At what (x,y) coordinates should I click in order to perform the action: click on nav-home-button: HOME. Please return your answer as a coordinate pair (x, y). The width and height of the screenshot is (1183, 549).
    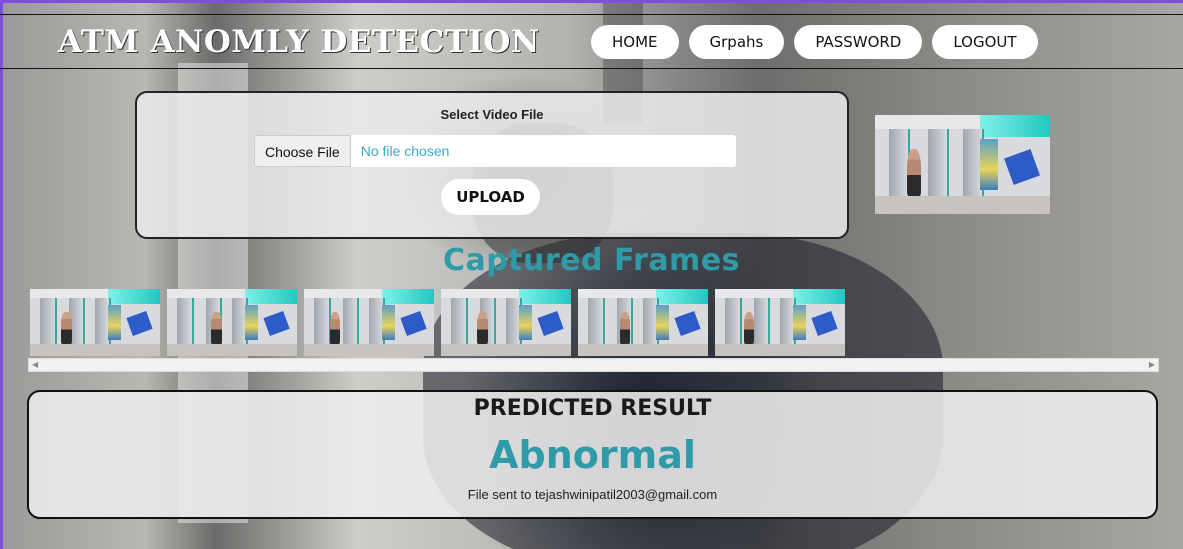
    Looking at the image, I should click on (635, 42).